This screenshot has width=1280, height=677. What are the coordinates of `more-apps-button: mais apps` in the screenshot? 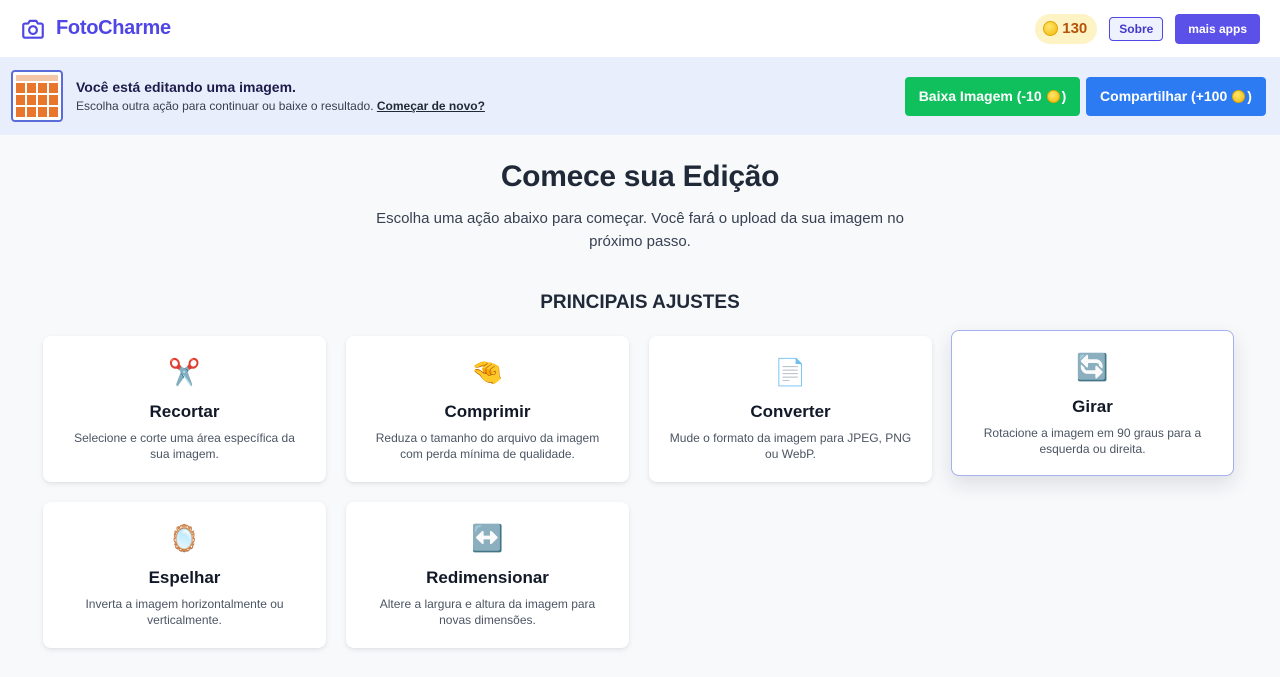 It's located at (1217, 28).